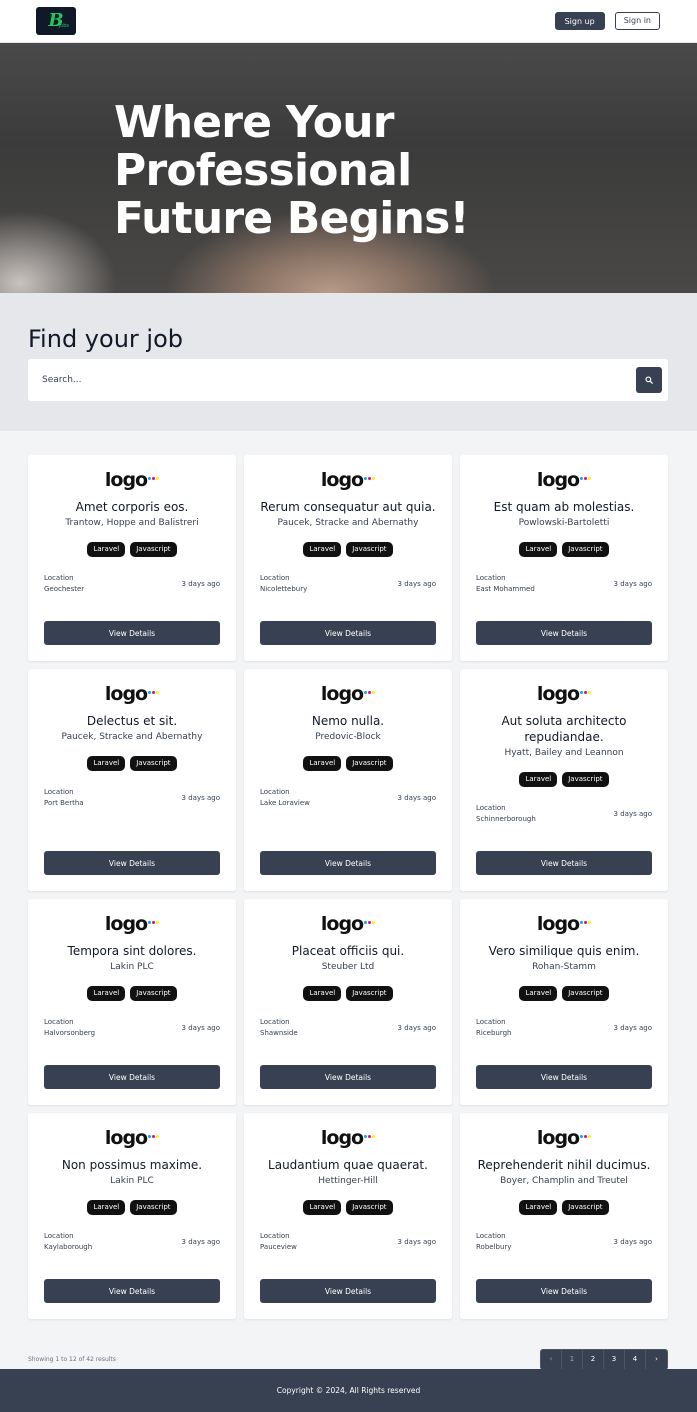 This screenshot has width=697, height=1412. I want to click on job-title: Laudantium quae quaerat., so click(348, 1165).